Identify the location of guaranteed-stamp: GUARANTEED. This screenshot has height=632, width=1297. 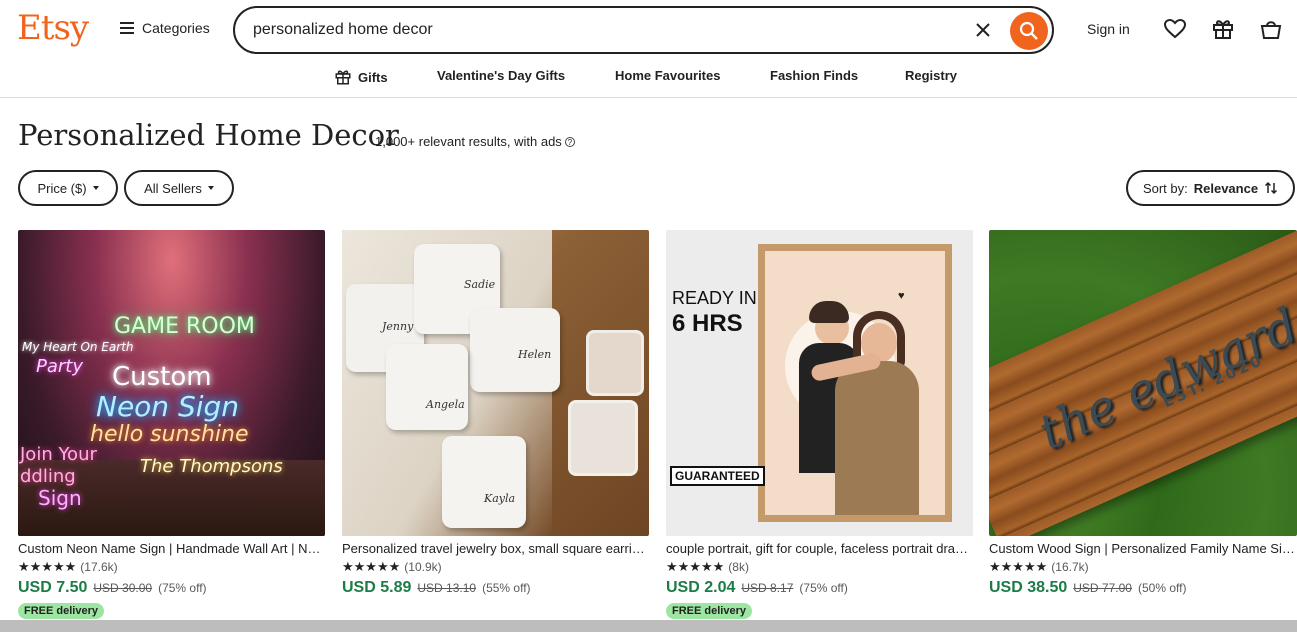
(717, 476).